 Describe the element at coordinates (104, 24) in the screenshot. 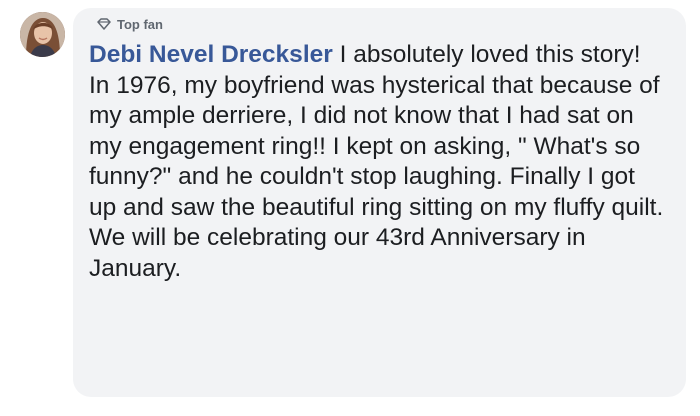

I see `diamond-icon` at that location.